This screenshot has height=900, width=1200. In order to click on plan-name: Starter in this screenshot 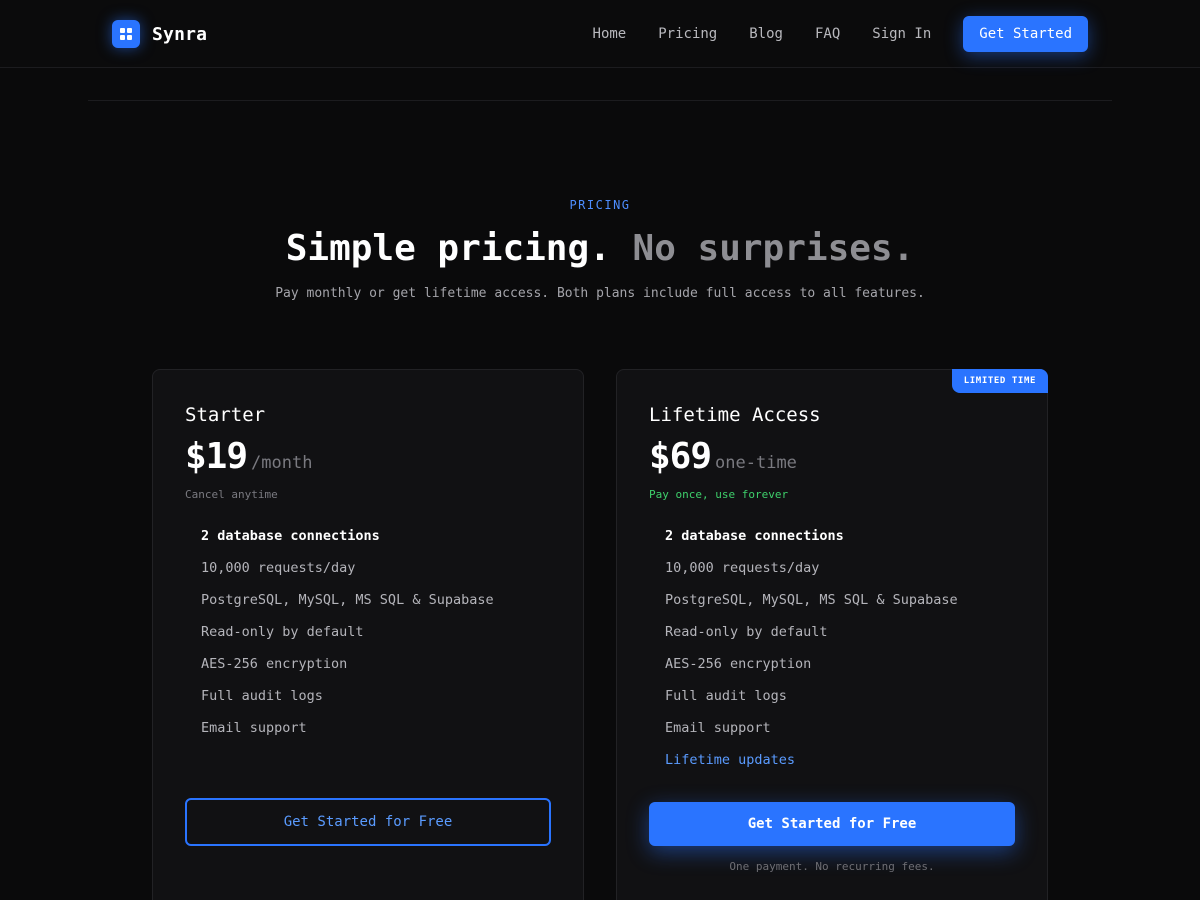, I will do `click(225, 415)`.